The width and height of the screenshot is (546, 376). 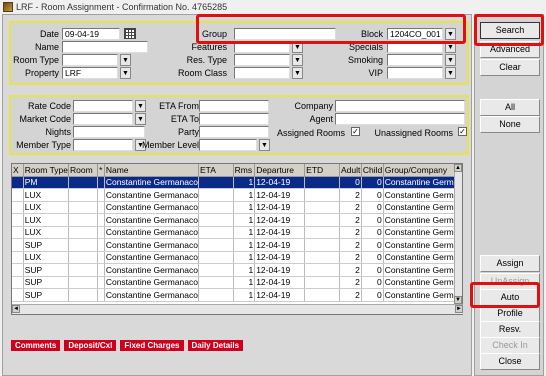 I want to click on date-field: 09-04-19, so click(x=91, y=34).